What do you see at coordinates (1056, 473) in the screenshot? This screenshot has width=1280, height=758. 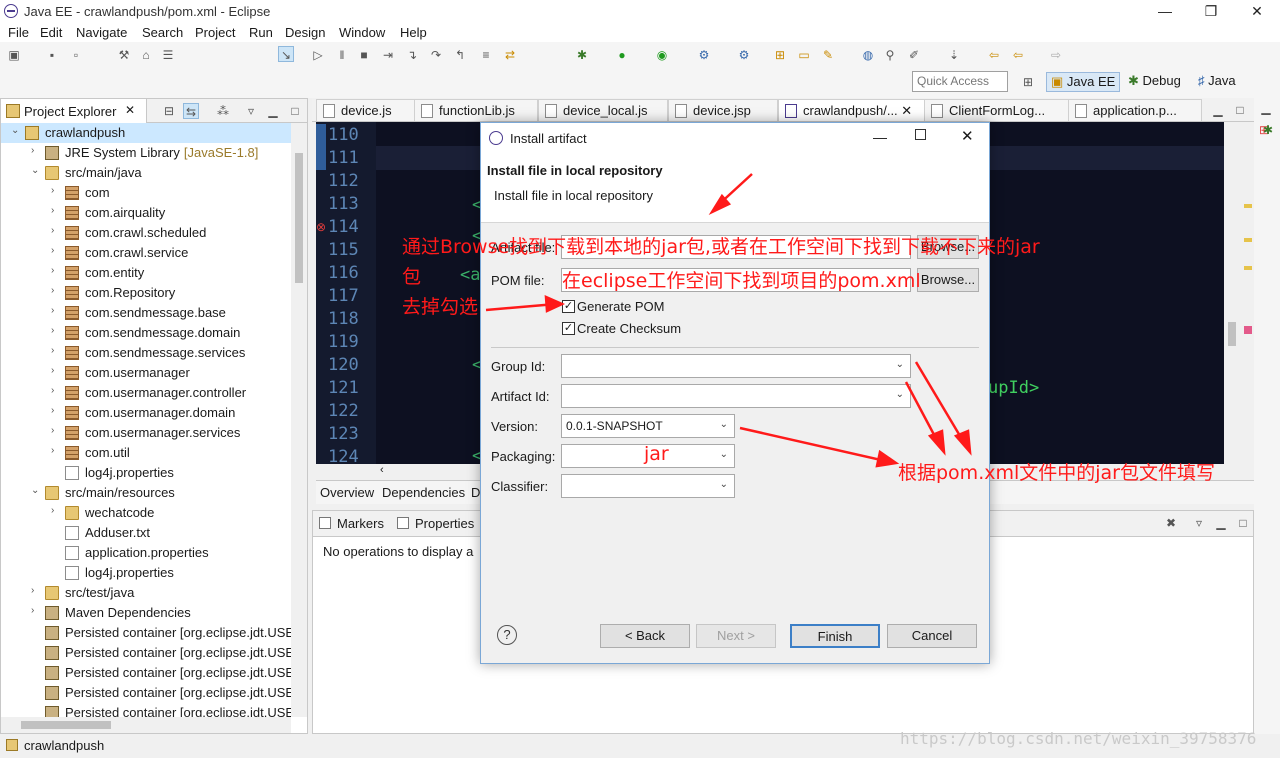 I see `annotation-fill: 根据pom.xml文件中的jar包文件填写` at bounding box center [1056, 473].